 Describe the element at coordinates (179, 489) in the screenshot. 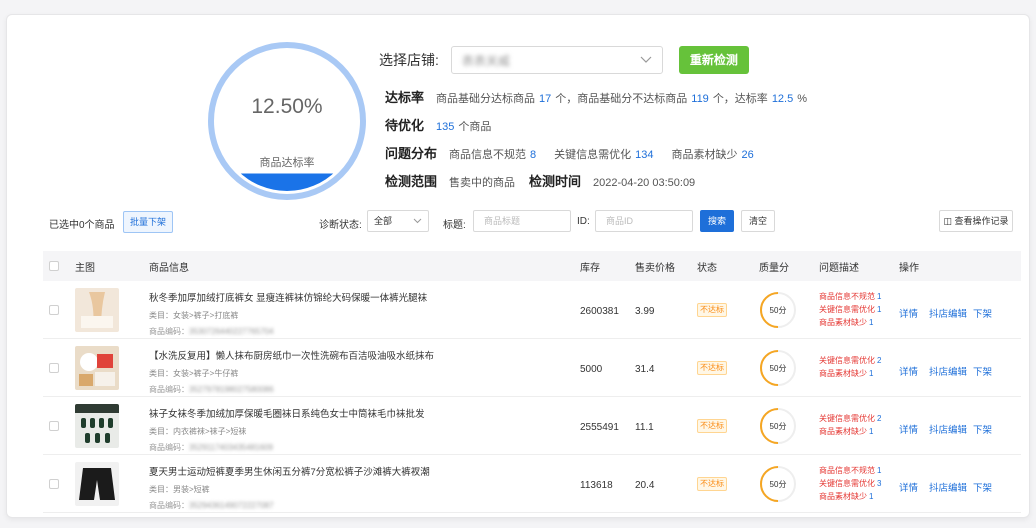

I see `product-category: 类目：男装>短裤` at that location.